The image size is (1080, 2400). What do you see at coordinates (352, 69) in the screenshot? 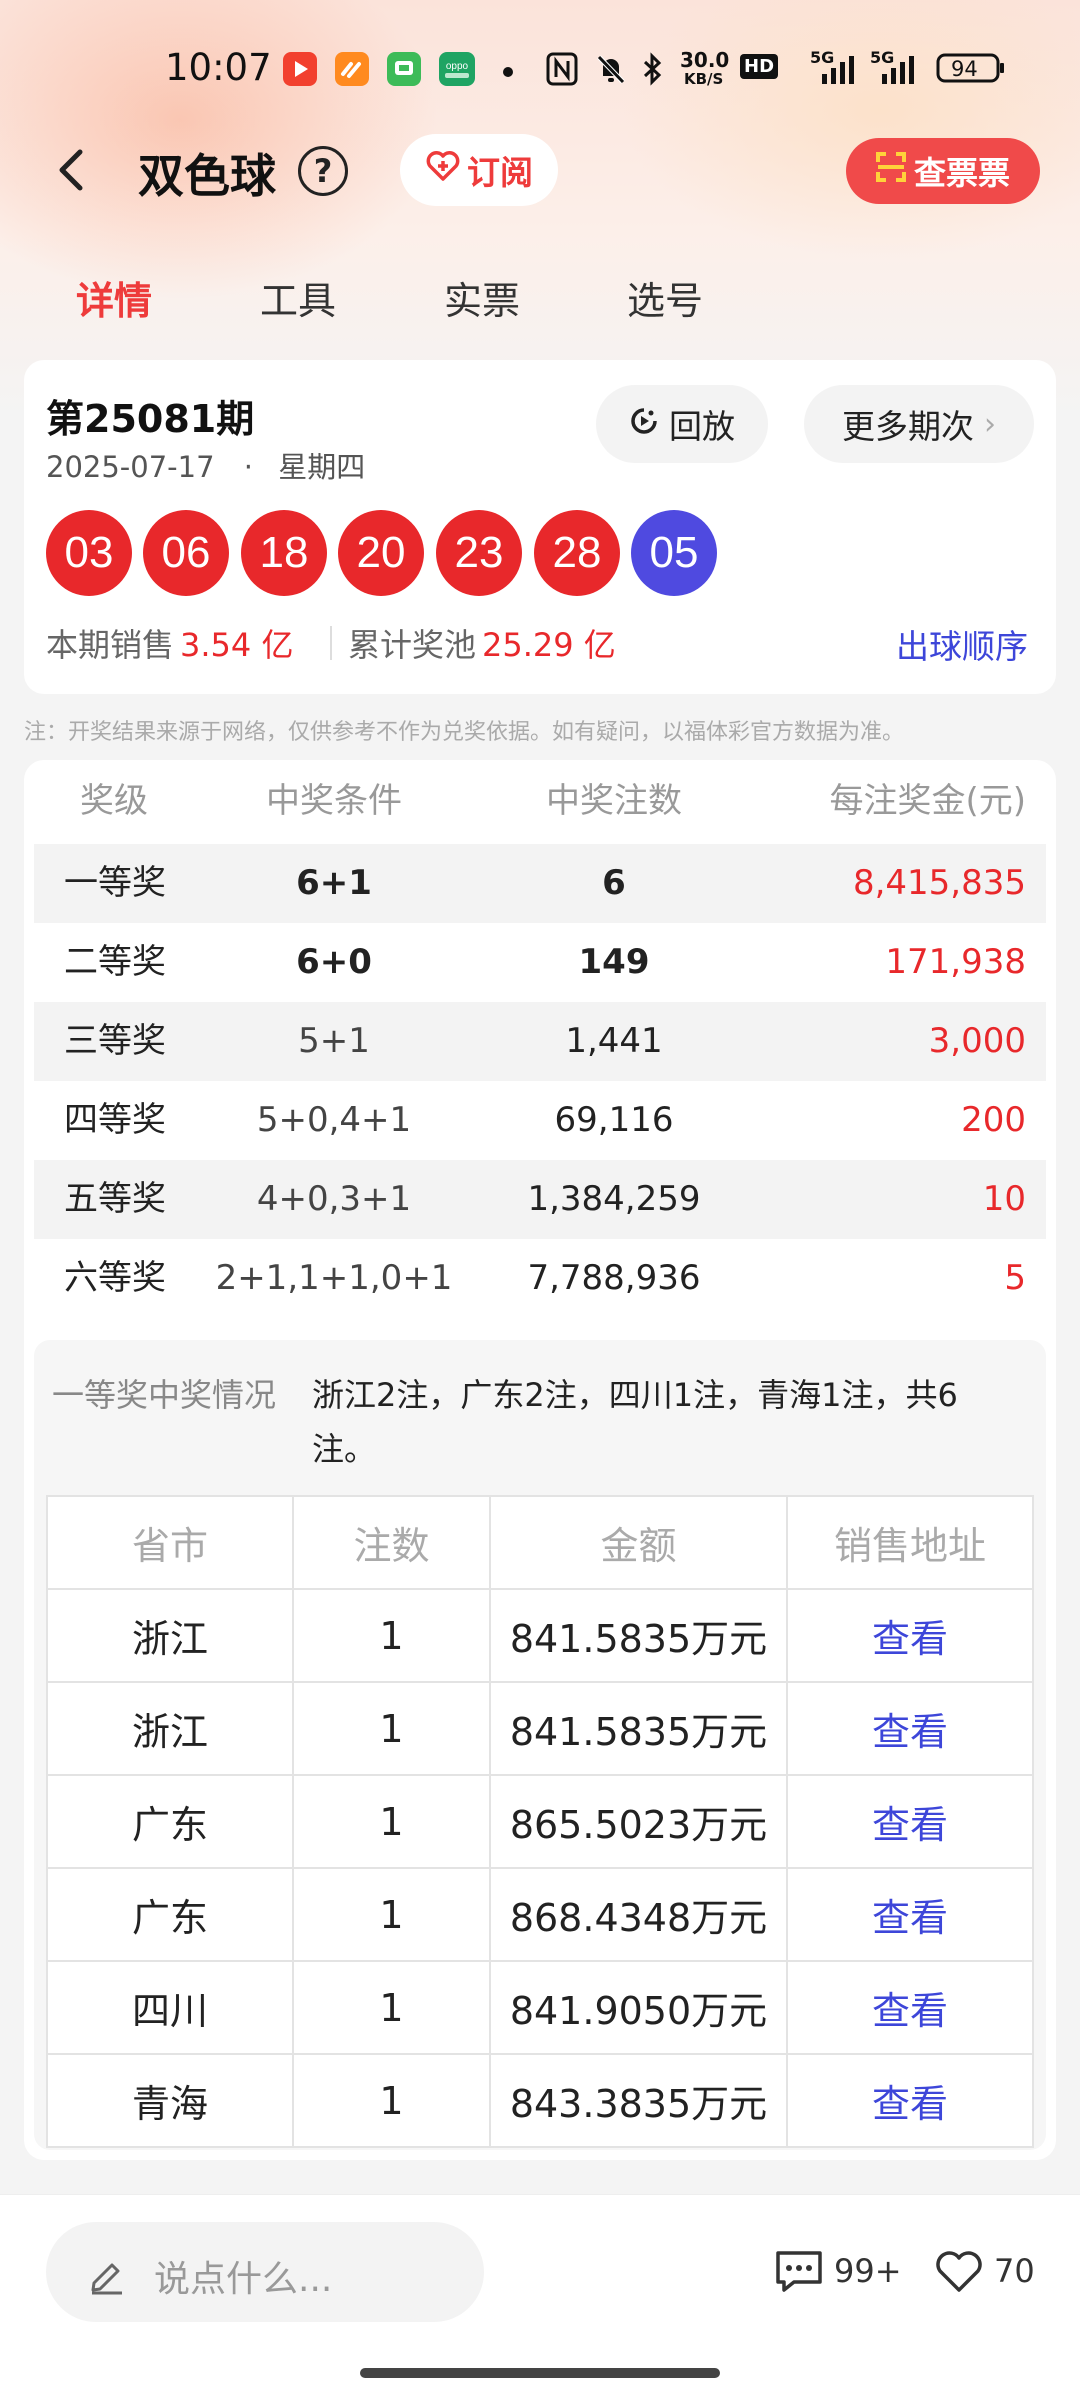
I see `taobao-app-icon` at bounding box center [352, 69].